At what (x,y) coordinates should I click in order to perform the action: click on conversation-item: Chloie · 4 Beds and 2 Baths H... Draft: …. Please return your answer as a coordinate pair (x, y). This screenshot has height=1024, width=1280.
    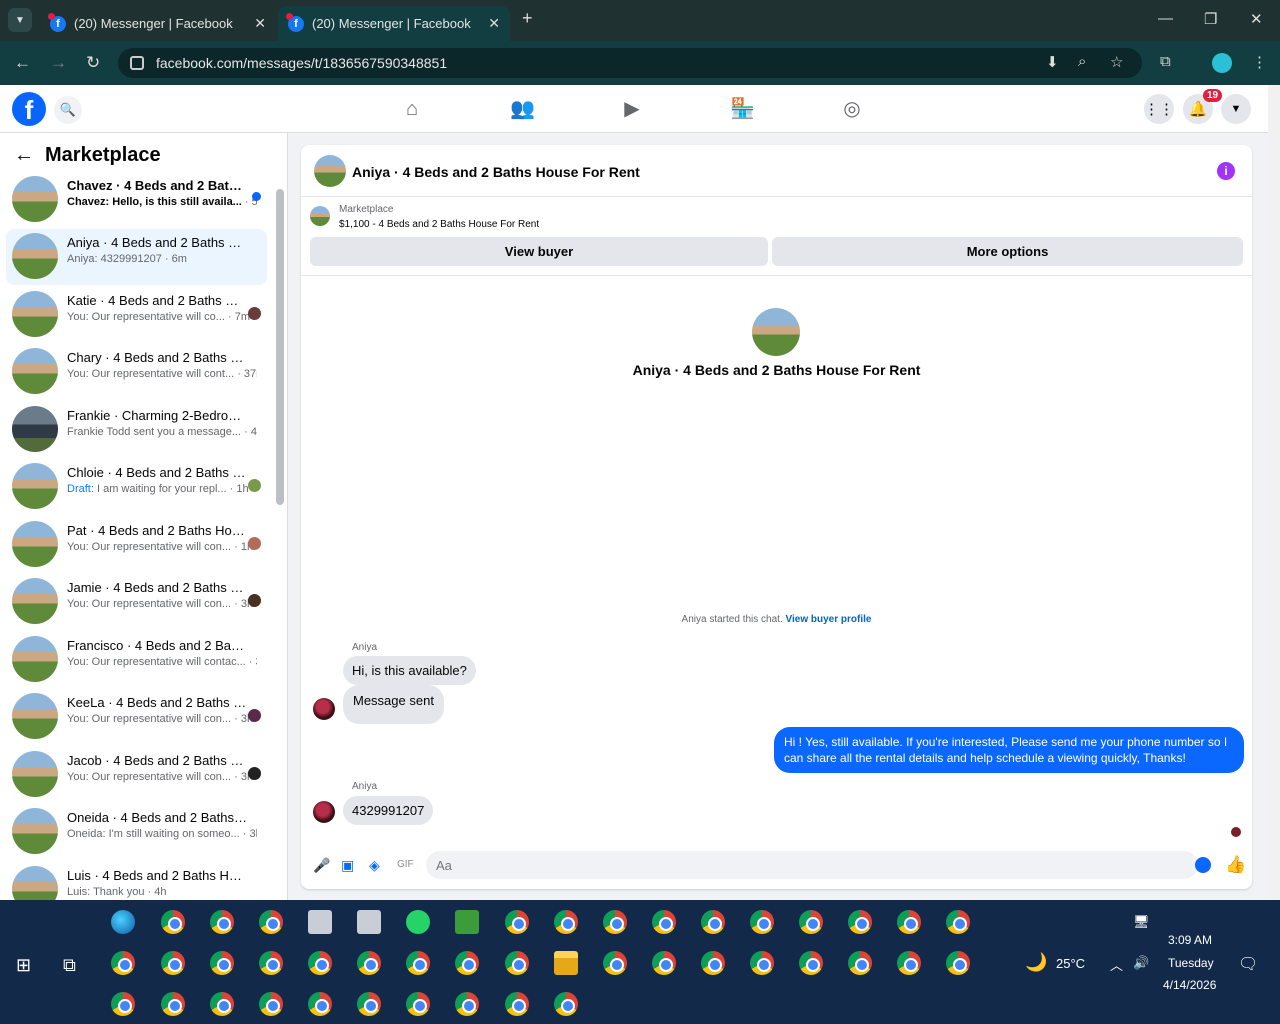
    Looking at the image, I should click on (136, 487).